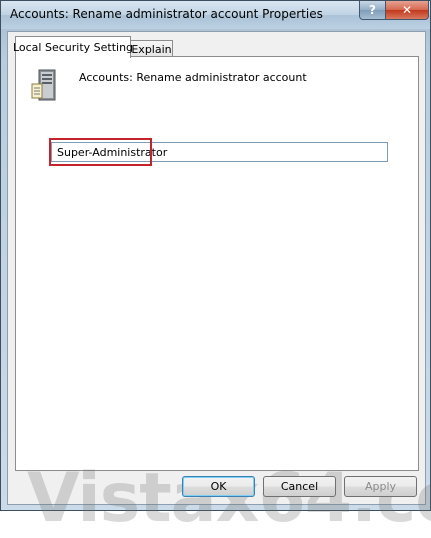 This screenshot has height=538, width=431. I want to click on policy-name-label: Accounts: Rename administrator account, so click(193, 77).